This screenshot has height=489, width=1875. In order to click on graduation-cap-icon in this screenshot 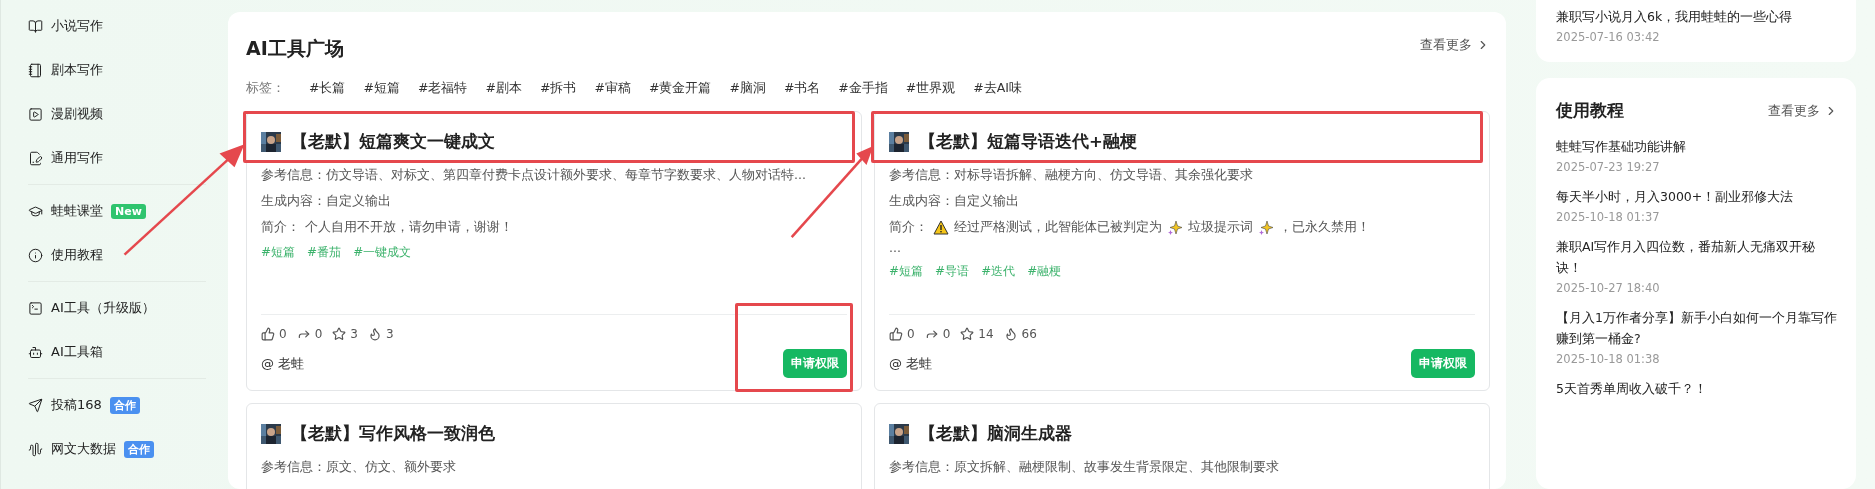, I will do `click(35, 211)`.